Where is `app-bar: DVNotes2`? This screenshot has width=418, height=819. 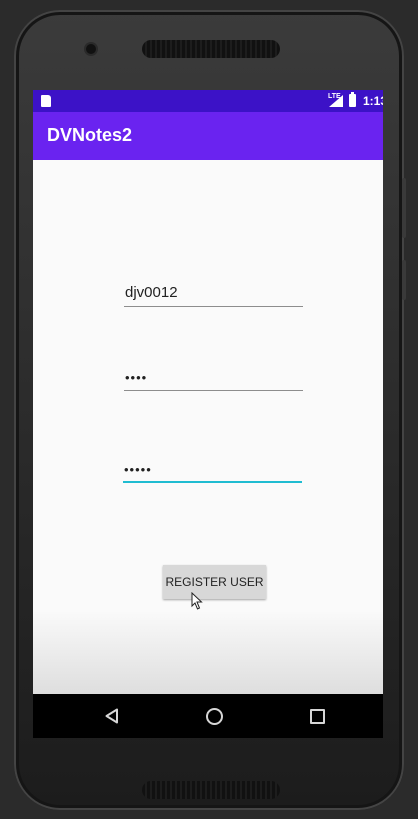
app-bar: DVNotes2 is located at coordinates (208, 136).